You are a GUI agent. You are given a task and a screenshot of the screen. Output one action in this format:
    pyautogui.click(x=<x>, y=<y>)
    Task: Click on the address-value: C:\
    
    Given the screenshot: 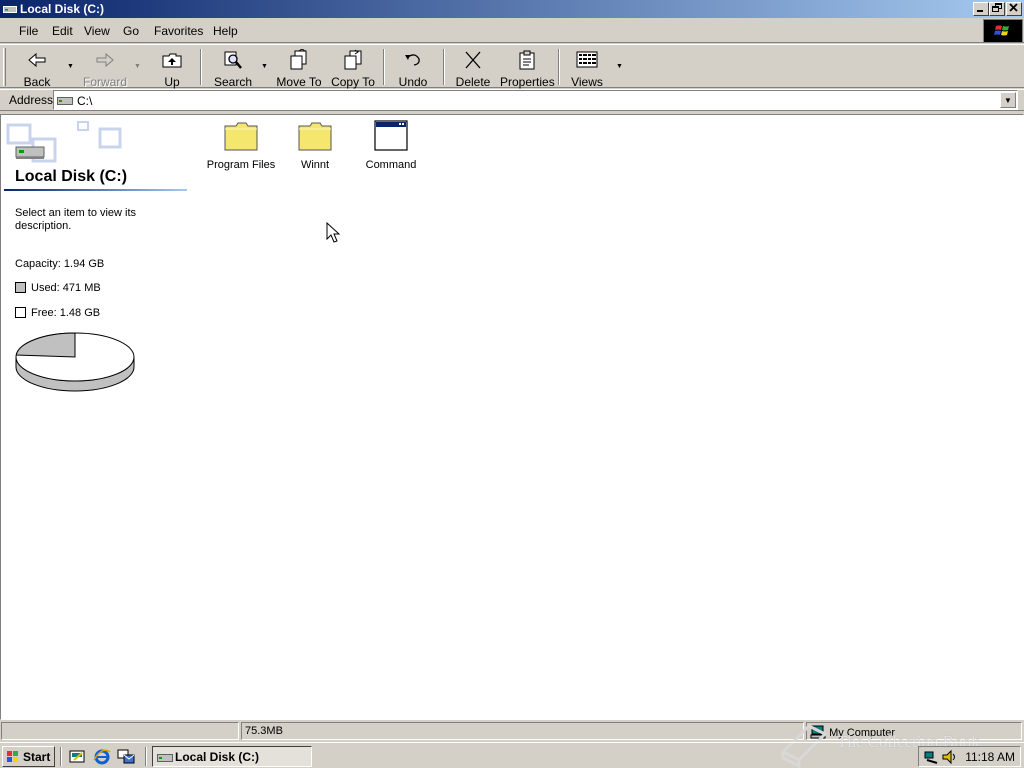 What is the action you would take?
    pyautogui.click(x=85, y=101)
    